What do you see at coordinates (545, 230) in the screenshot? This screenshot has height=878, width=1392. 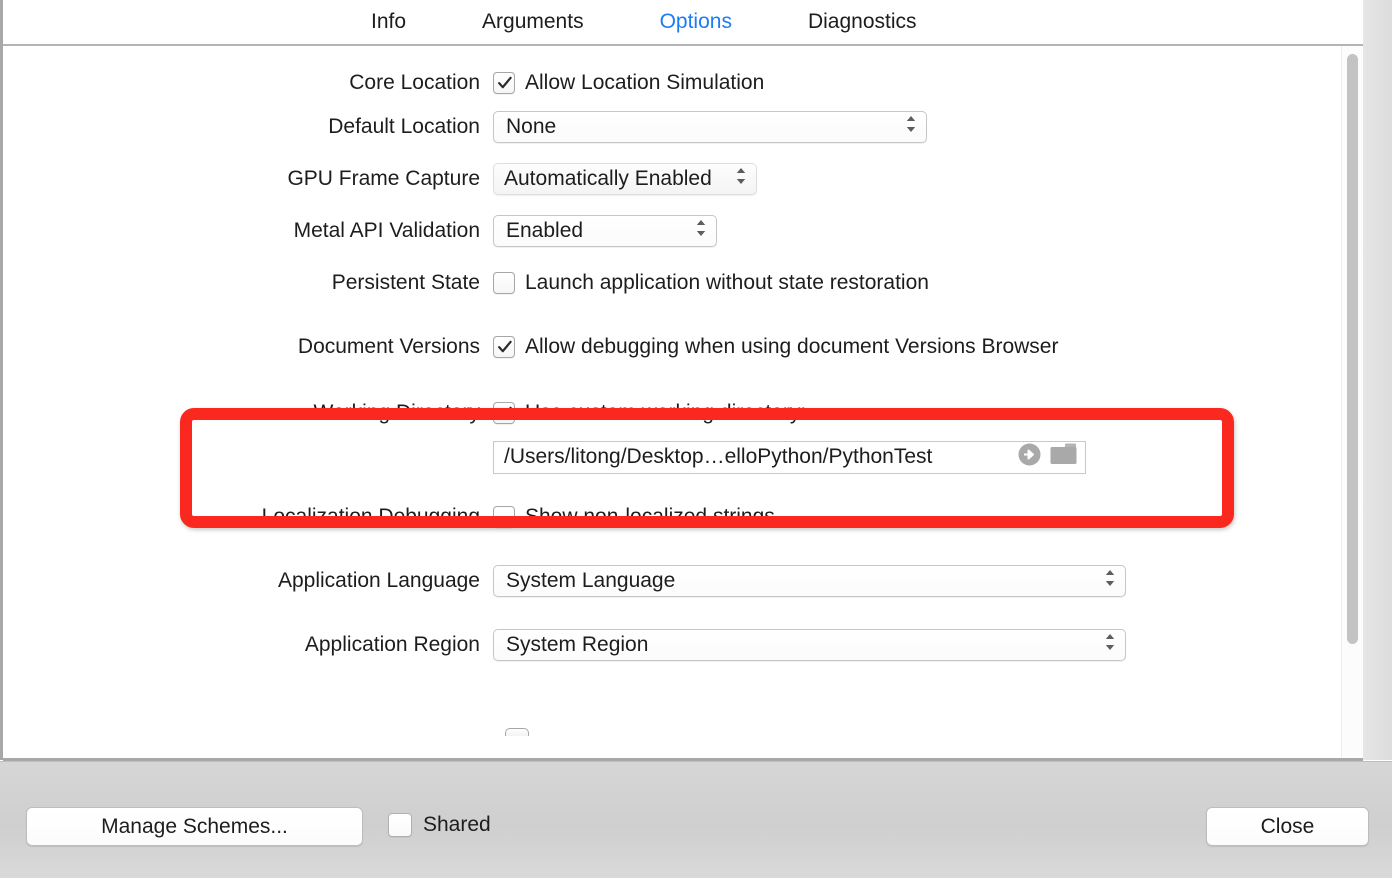 I see `metal-api-validation-value: Enabled` at bounding box center [545, 230].